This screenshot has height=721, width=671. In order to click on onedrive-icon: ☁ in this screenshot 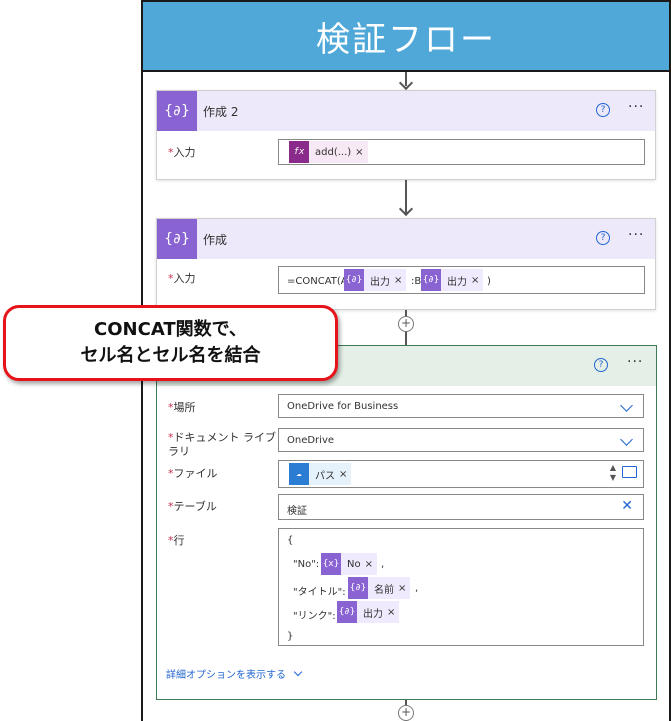, I will do `click(299, 474)`.